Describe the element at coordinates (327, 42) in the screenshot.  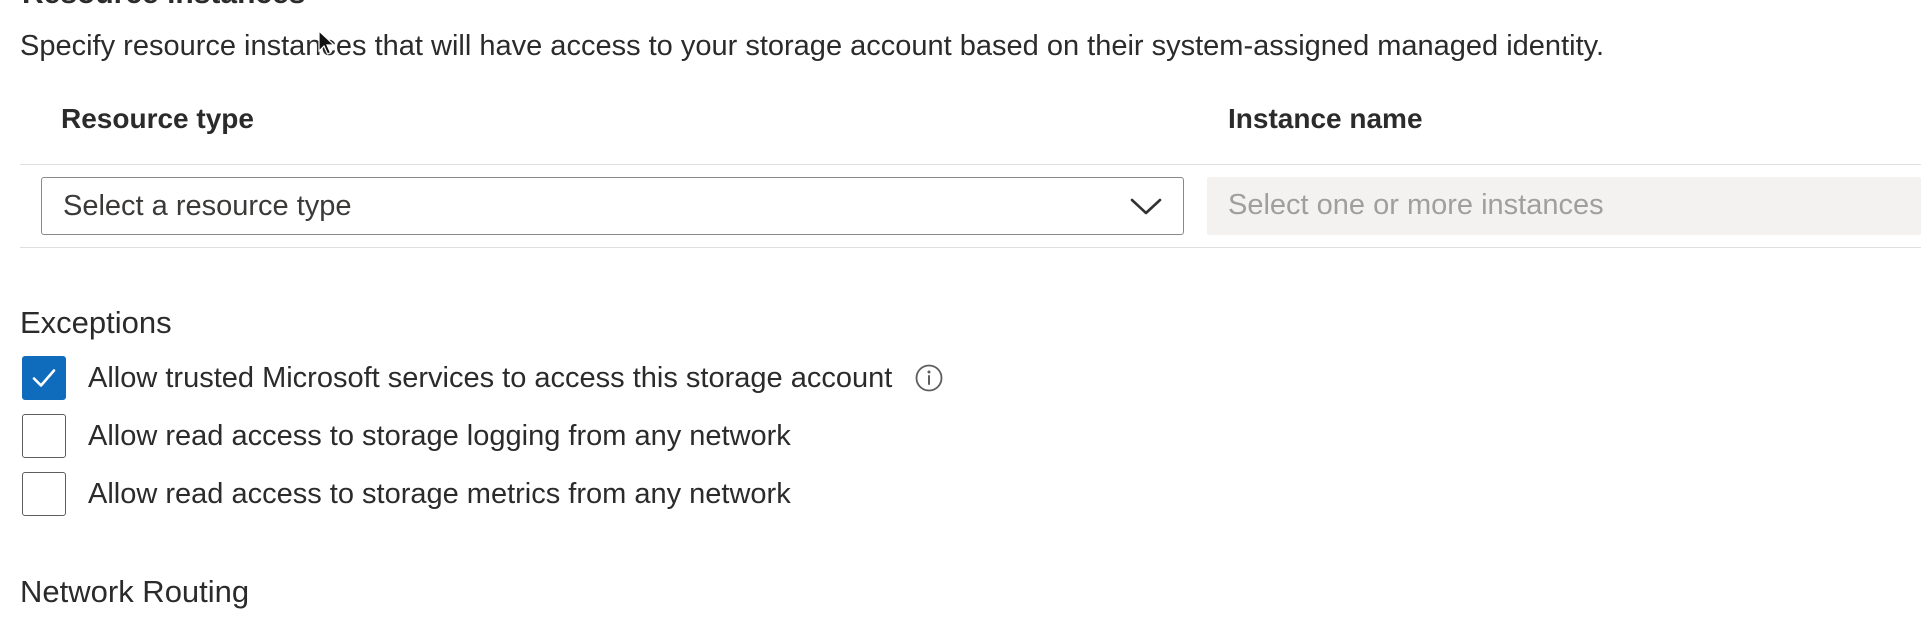
I see `mouse-cursor-icon` at that location.